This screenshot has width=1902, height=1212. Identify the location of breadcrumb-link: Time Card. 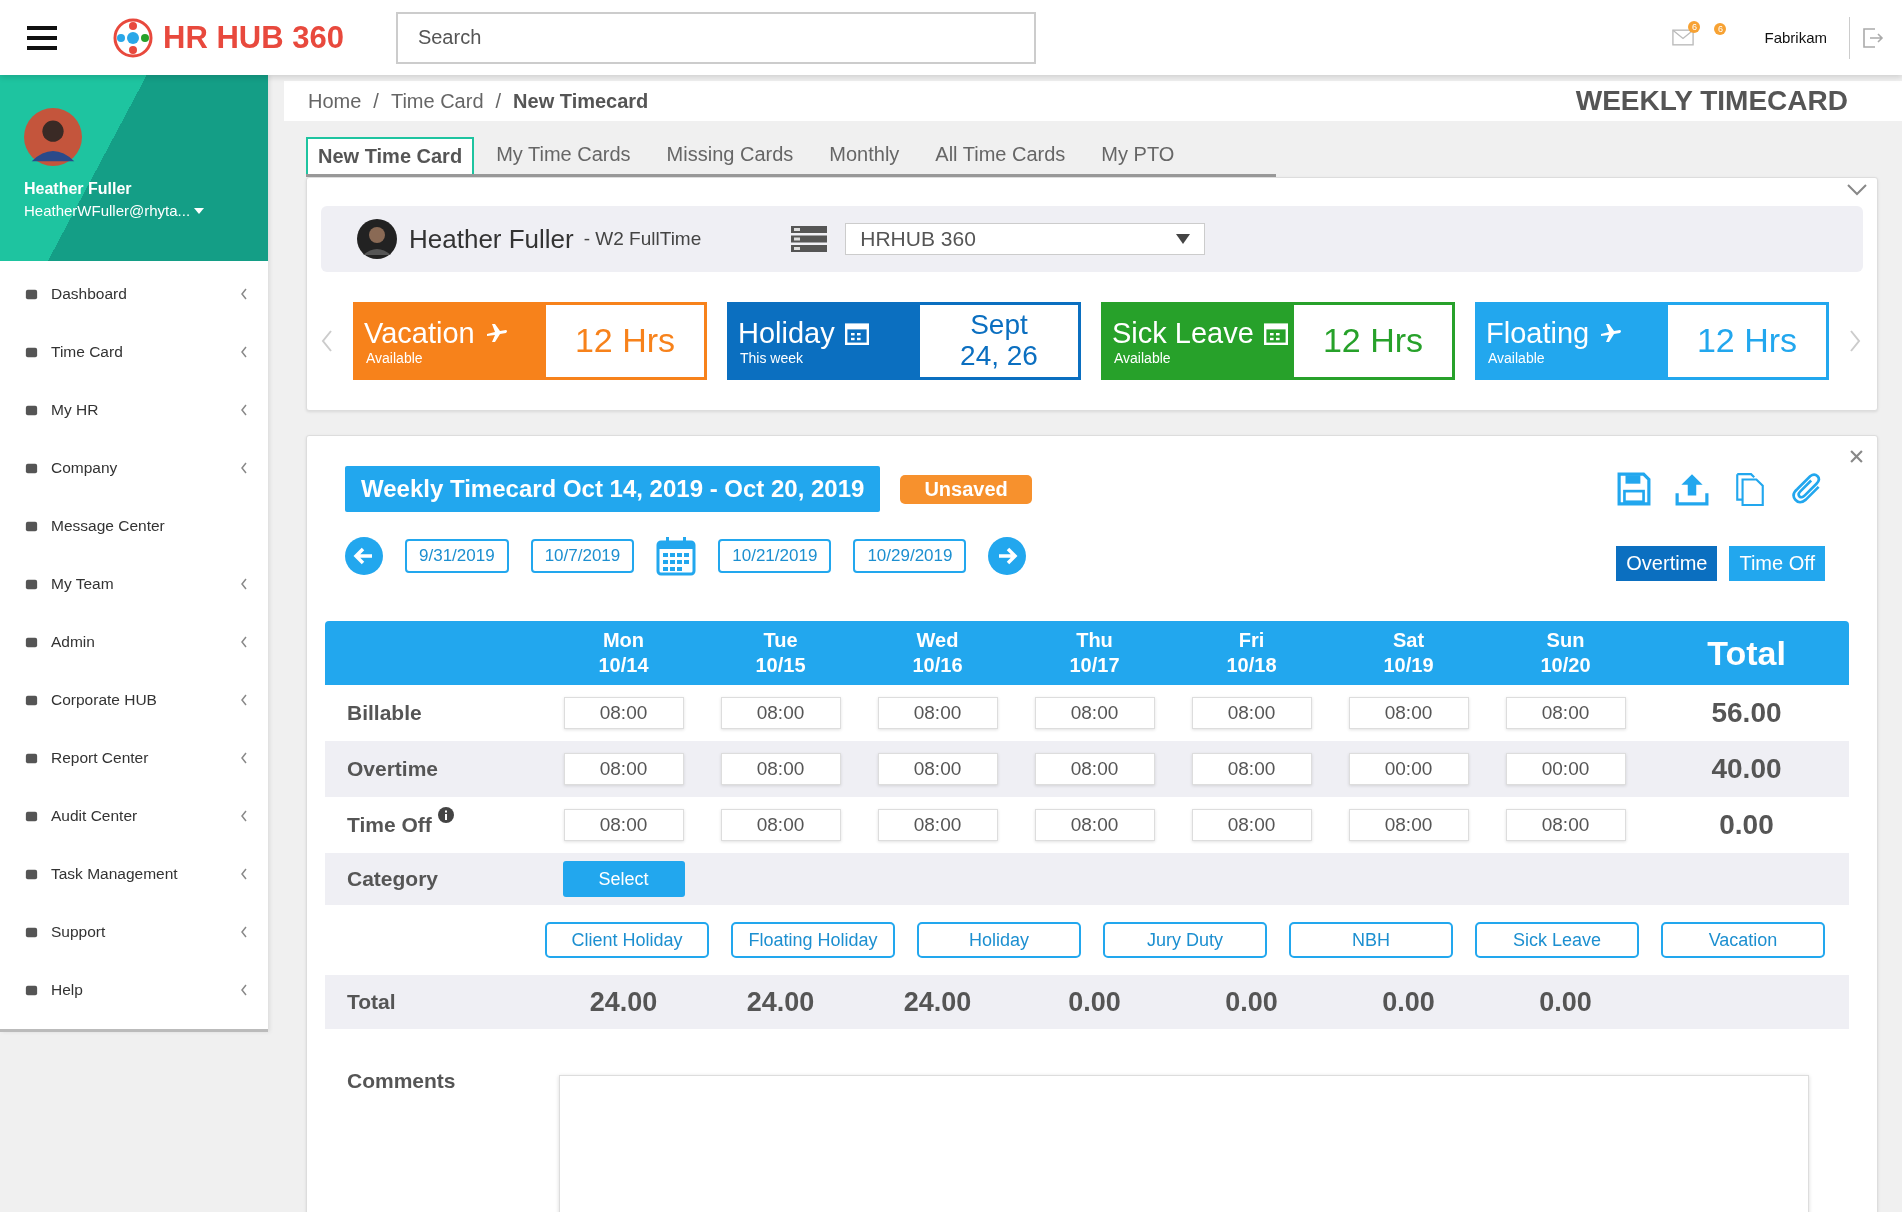
(437, 101).